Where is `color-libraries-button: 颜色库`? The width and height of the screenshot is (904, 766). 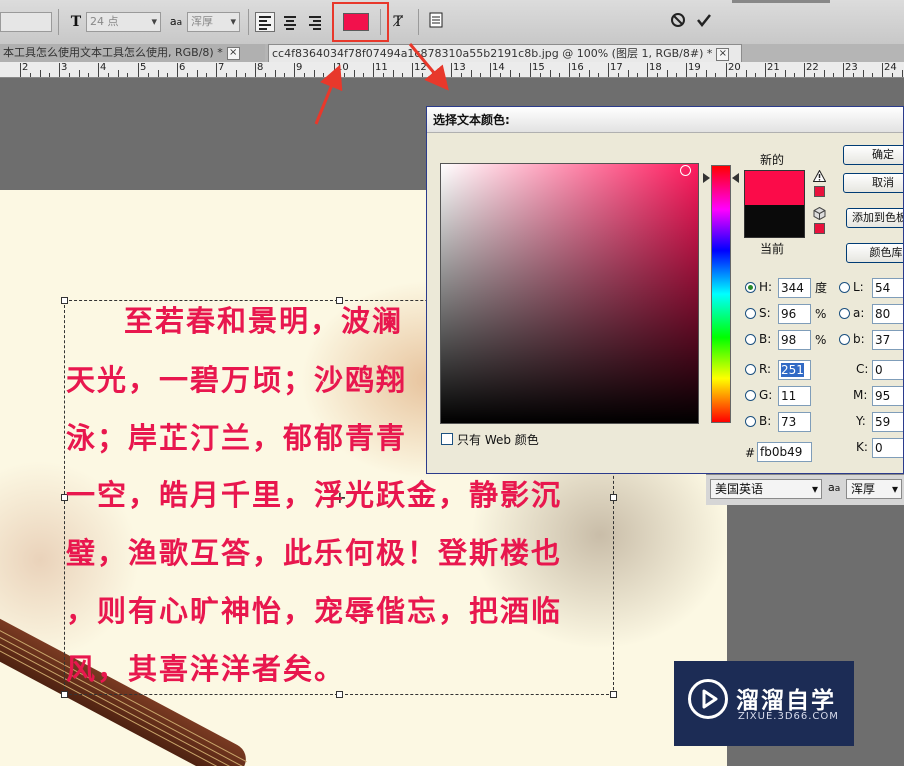 color-libraries-button: 颜色库 is located at coordinates (874, 253).